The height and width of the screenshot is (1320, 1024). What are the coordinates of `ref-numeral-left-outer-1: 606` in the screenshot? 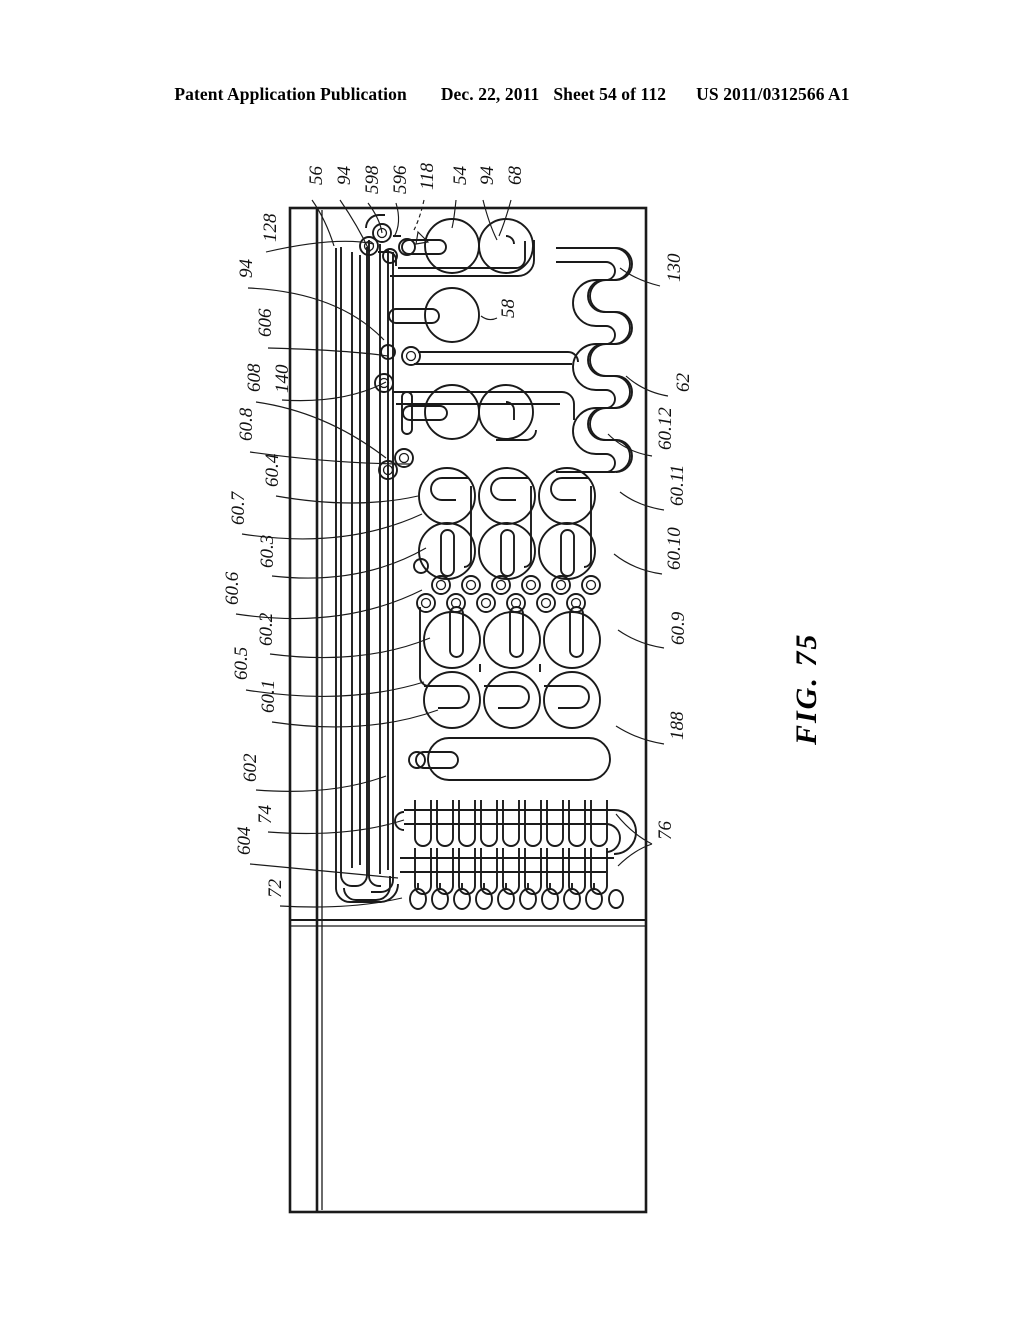 It's located at (265, 323).